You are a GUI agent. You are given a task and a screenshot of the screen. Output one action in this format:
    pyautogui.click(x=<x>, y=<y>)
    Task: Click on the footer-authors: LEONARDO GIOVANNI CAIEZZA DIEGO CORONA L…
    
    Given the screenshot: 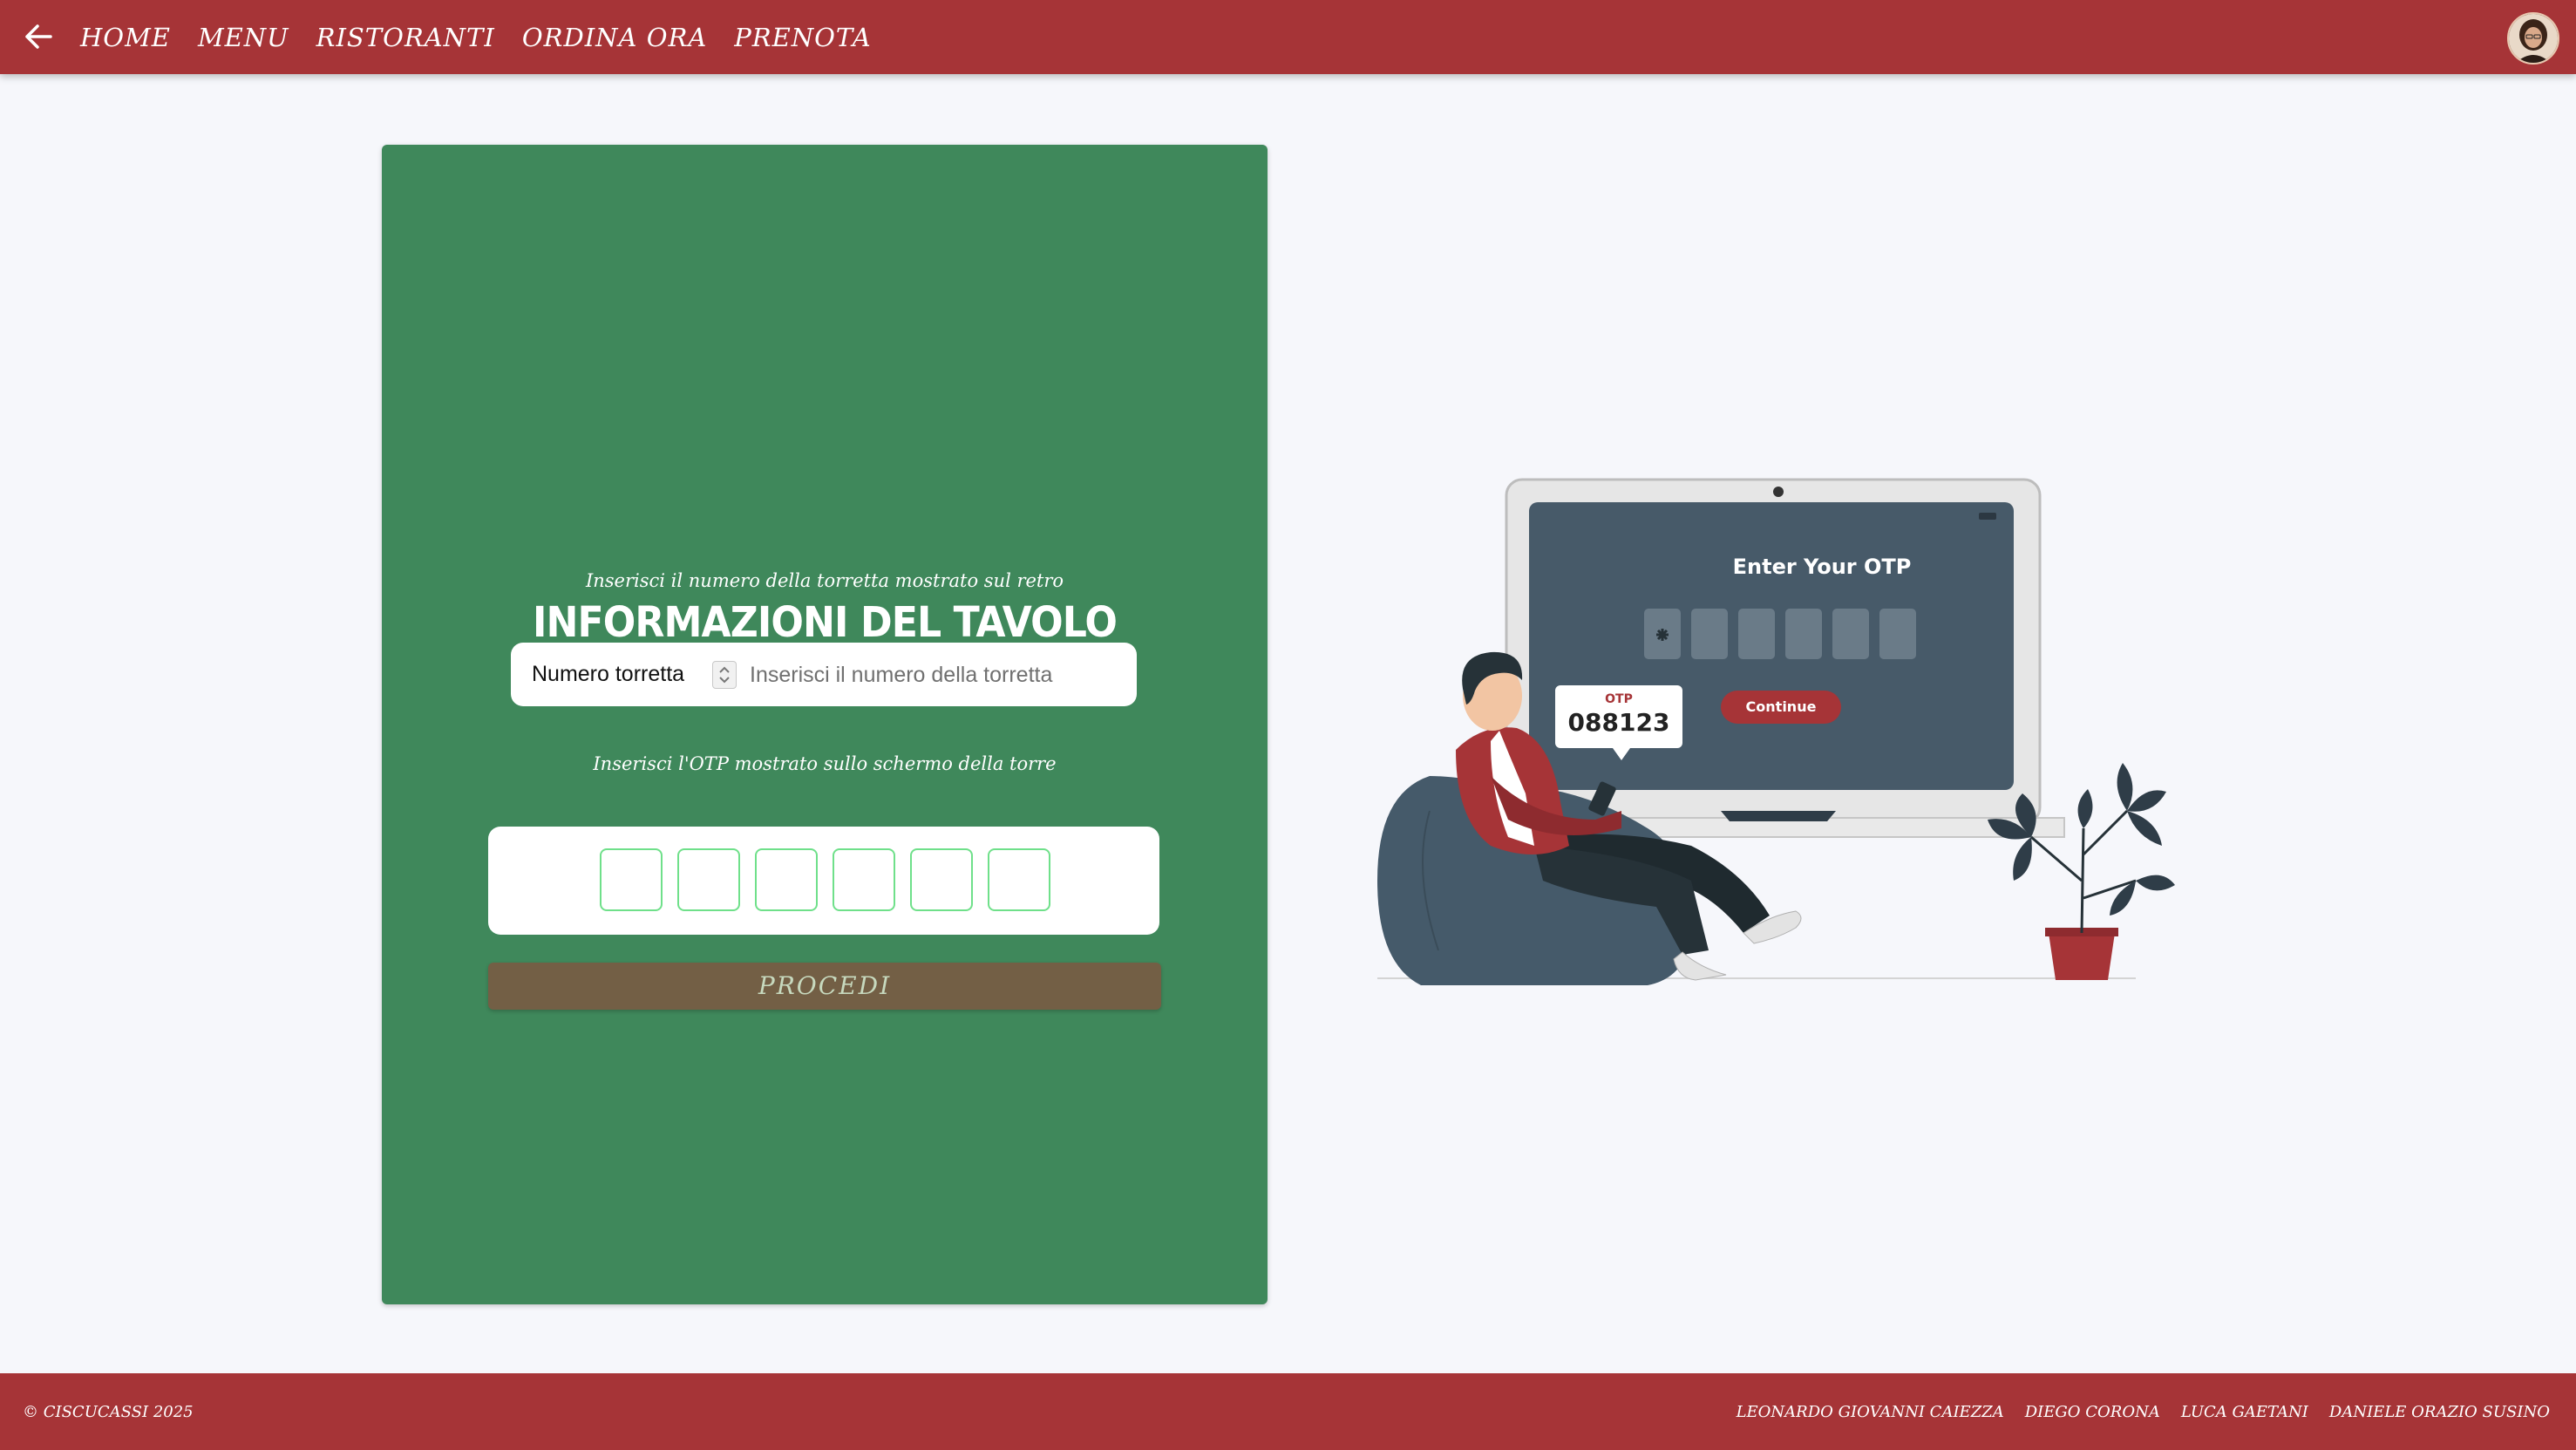 What is the action you would take?
    pyautogui.click(x=2133, y=1412)
    